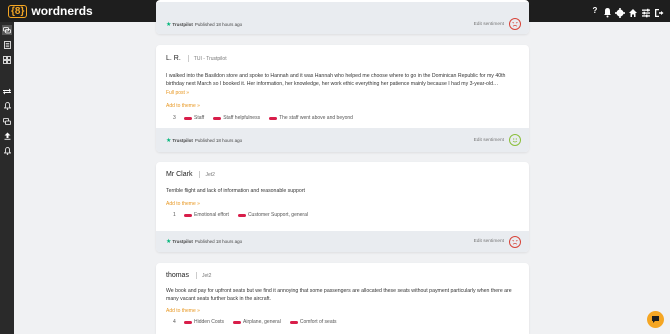 The width and height of the screenshot is (670, 334). What do you see at coordinates (7, 151) in the screenshot?
I see `notification-icon` at bounding box center [7, 151].